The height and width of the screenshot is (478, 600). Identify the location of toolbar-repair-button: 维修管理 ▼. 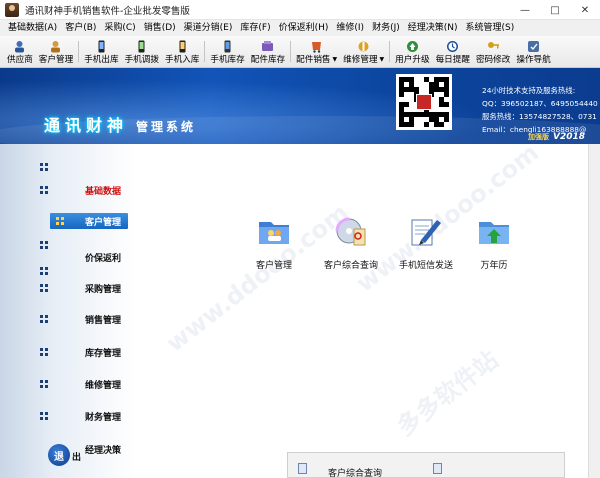
(363, 52).